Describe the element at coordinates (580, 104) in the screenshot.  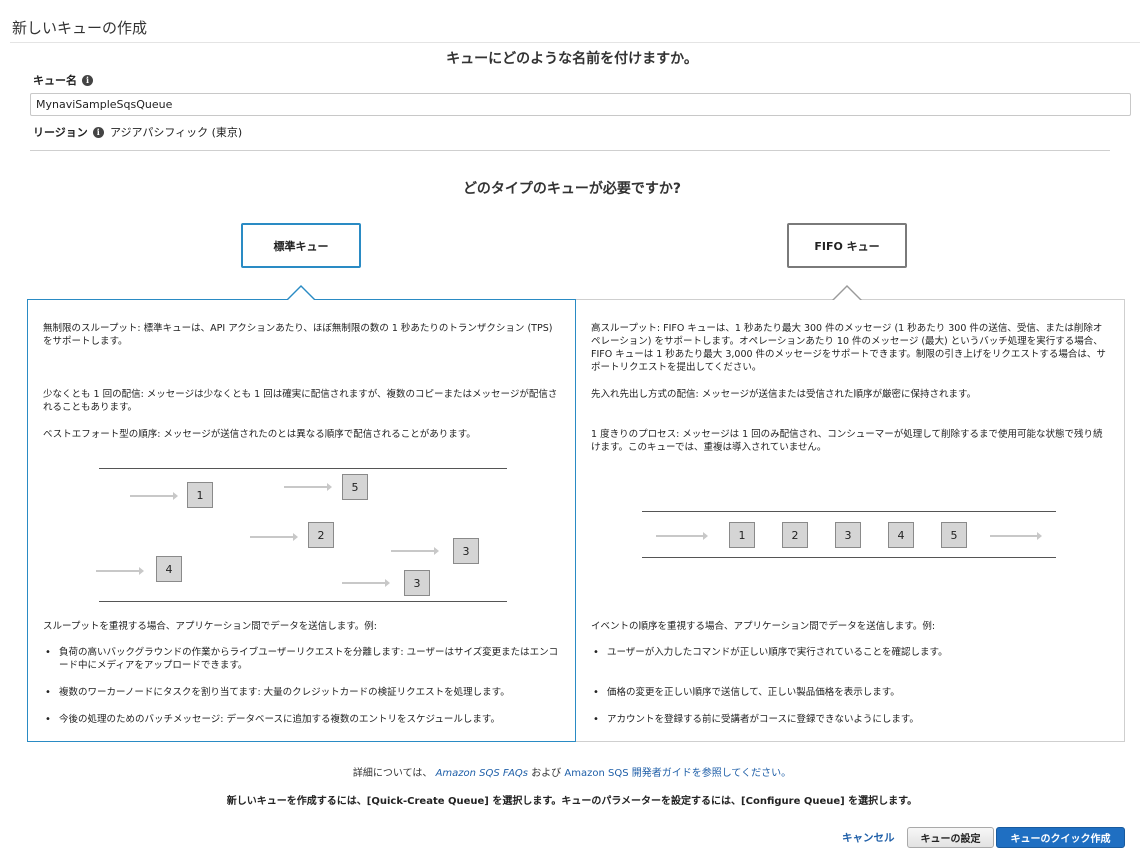
I see `queue-name-input` at that location.